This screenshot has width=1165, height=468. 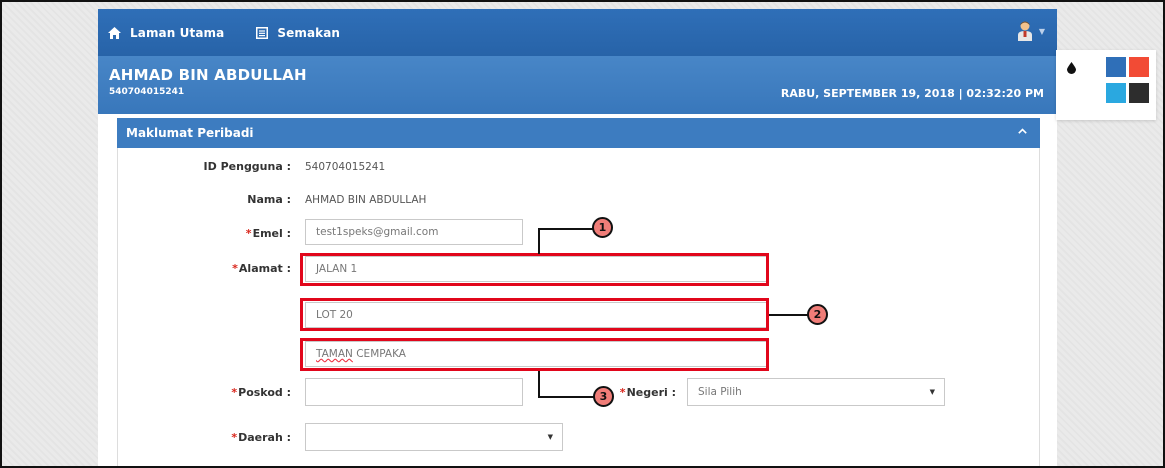 What do you see at coordinates (603, 396) in the screenshot?
I see `callout-badge-3: 3` at bounding box center [603, 396].